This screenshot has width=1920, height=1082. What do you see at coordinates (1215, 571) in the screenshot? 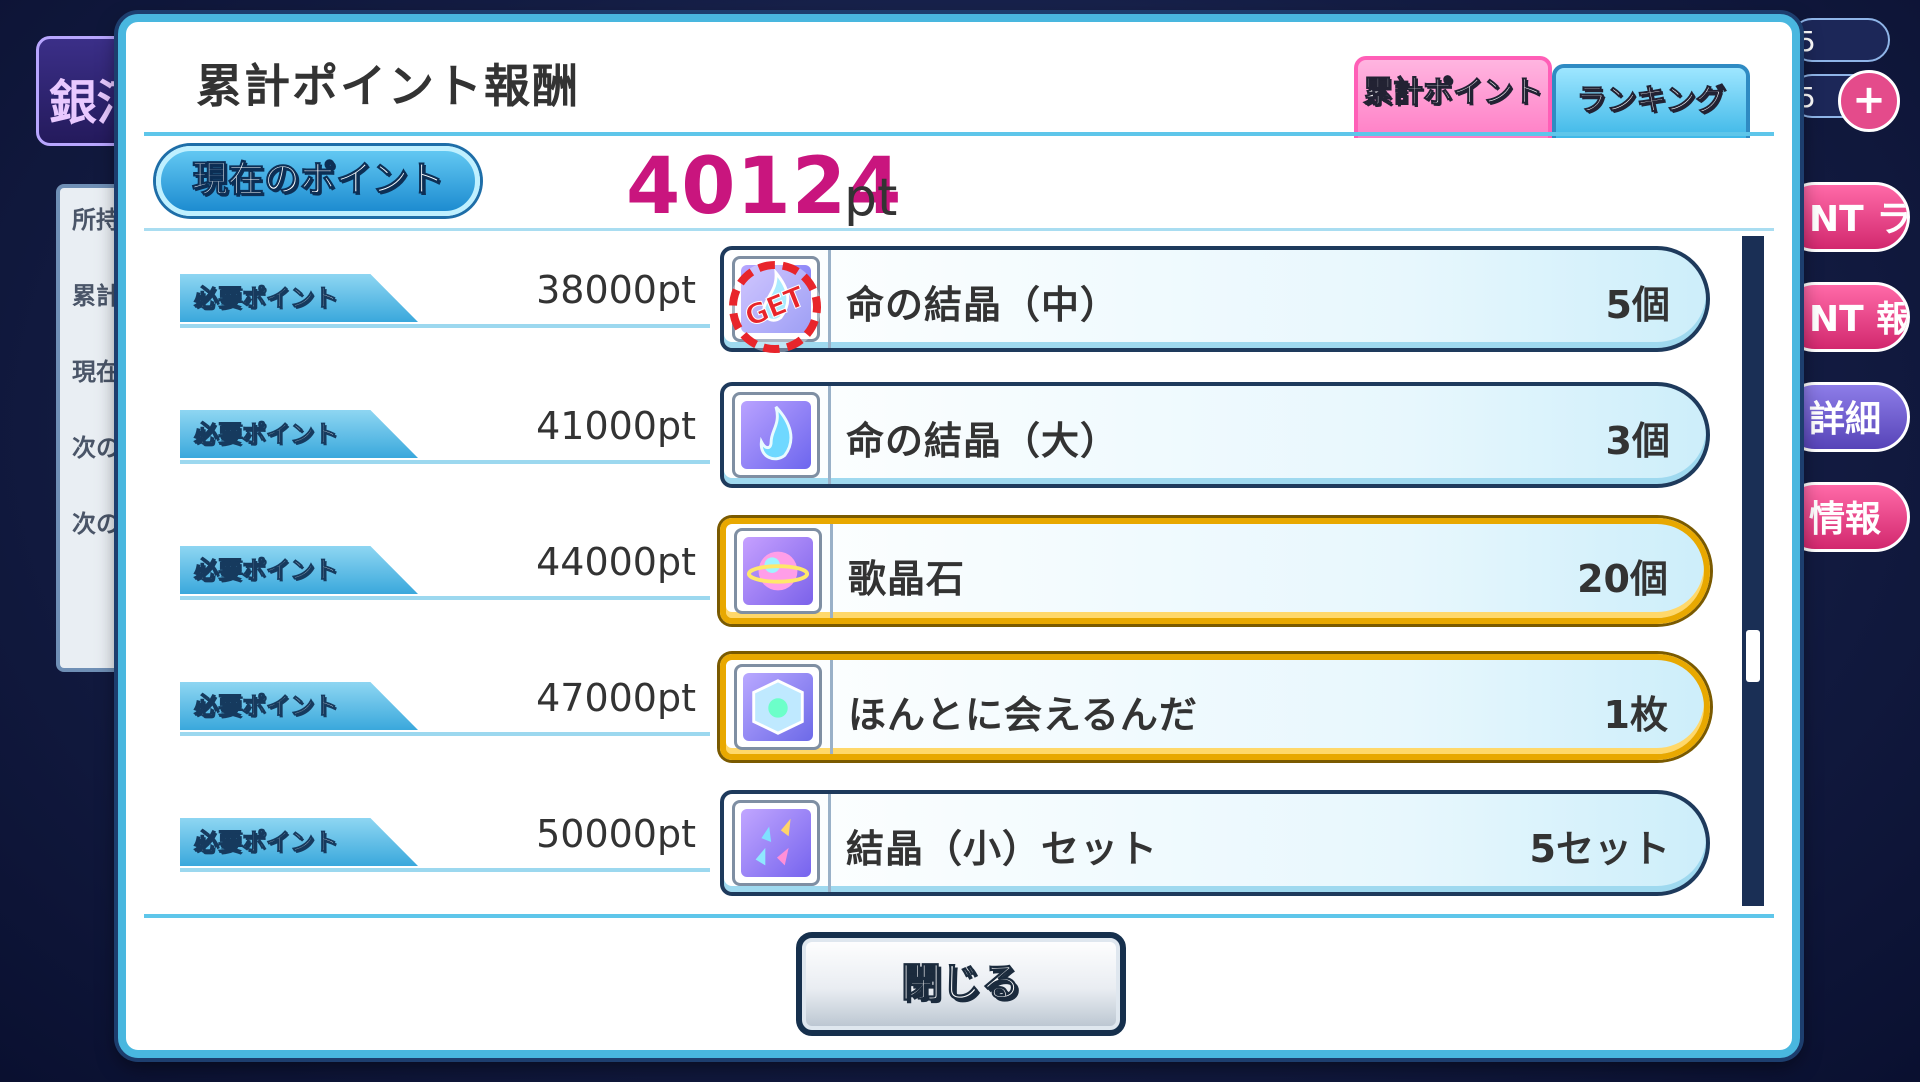
I see `reward-card-highlighted: 歌晶石 20個` at bounding box center [1215, 571].